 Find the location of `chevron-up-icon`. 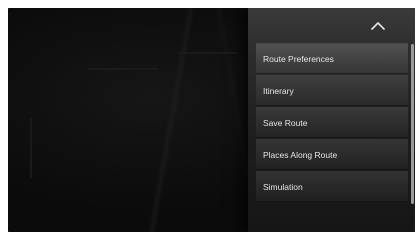

chevron-up-icon is located at coordinates (378, 26).